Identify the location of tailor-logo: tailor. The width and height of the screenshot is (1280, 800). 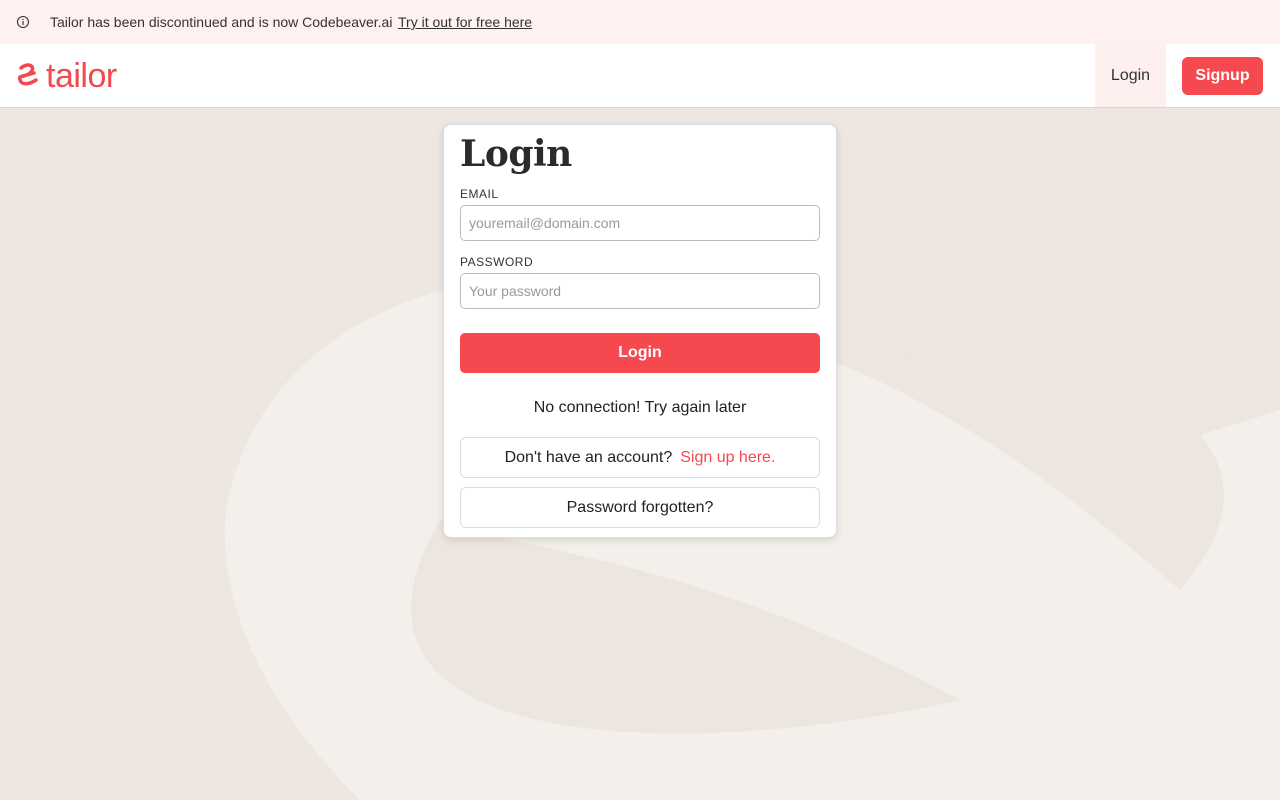
(66, 76).